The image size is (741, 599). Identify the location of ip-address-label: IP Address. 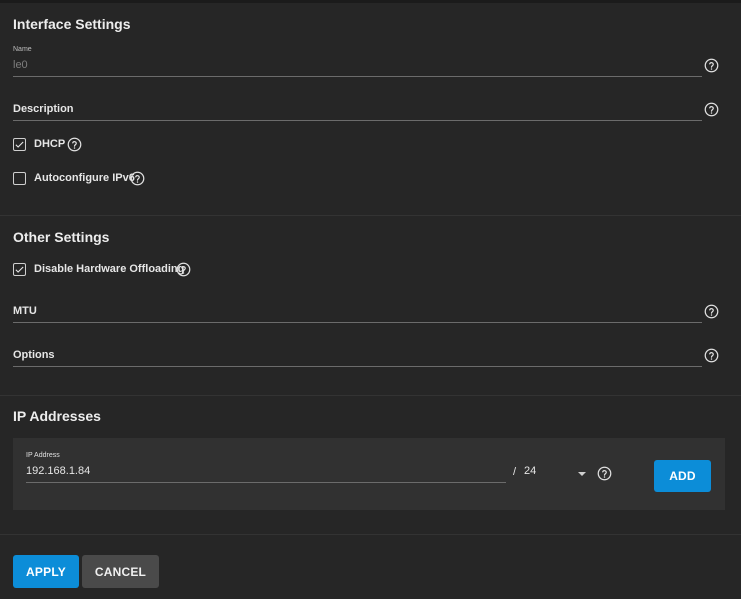
(43, 455).